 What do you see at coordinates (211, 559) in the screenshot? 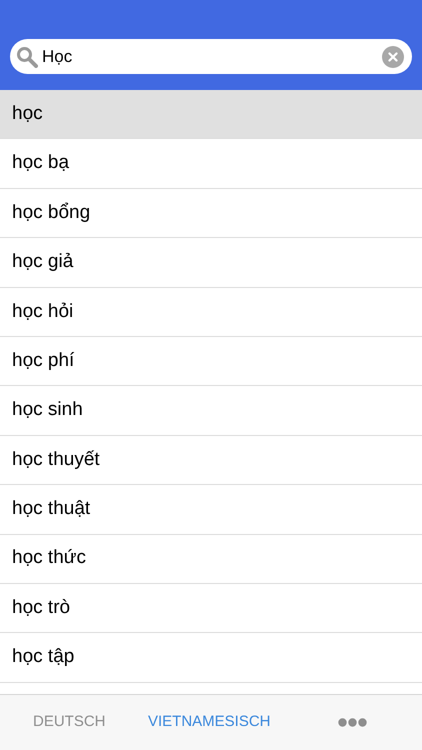
I see `result-row: học thức` at bounding box center [211, 559].